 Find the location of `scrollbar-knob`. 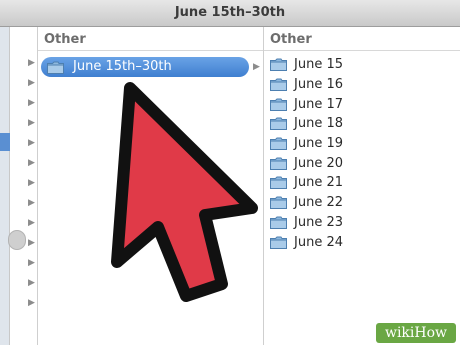

scrollbar-knob is located at coordinates (17, 240).